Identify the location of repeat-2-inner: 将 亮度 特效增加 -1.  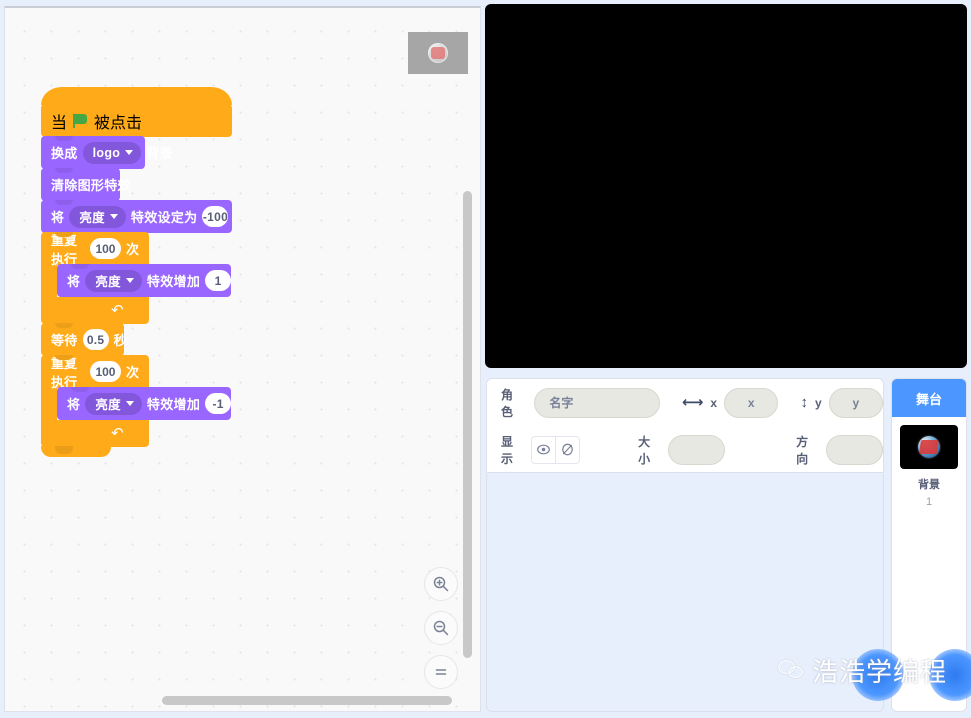
(144, 403).